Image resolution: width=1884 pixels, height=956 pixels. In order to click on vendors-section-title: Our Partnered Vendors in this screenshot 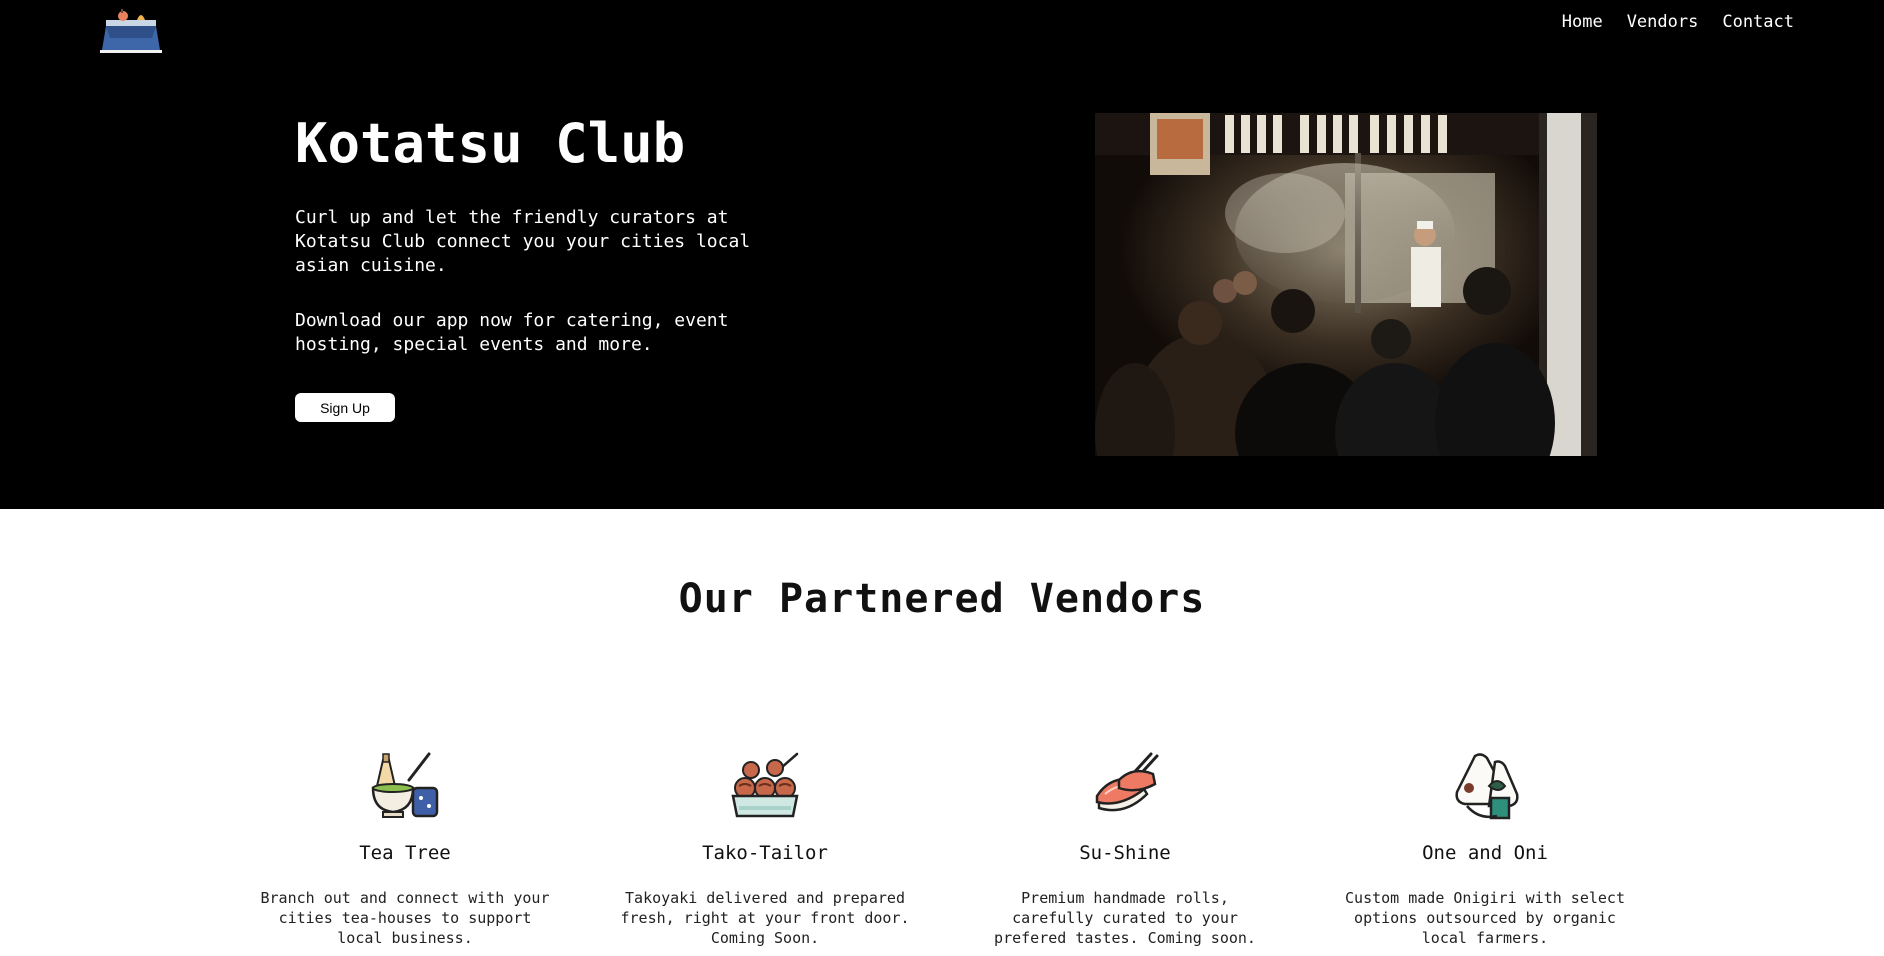, I will do `click(942, 599)`.